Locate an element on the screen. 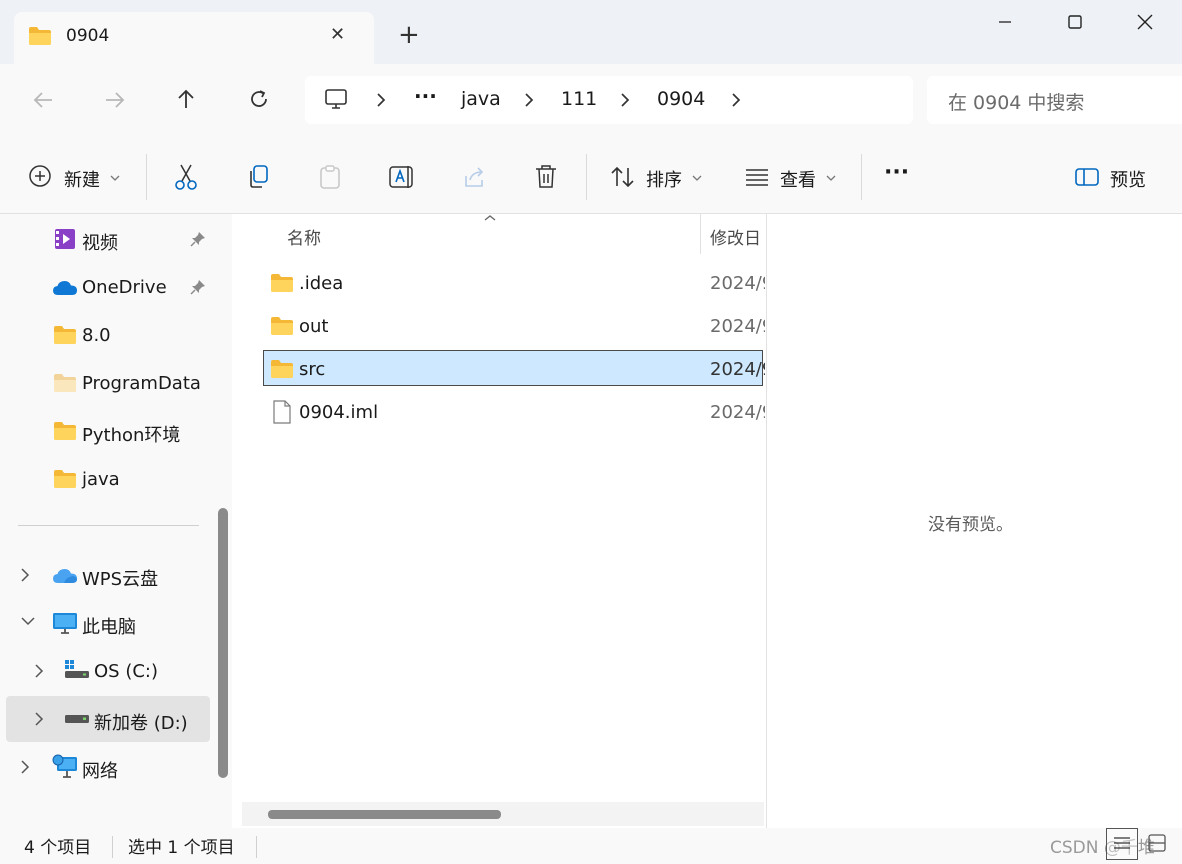 The height and width of the screenshot is (864, 1182). file-name: out is located at coordinates (313, 326).